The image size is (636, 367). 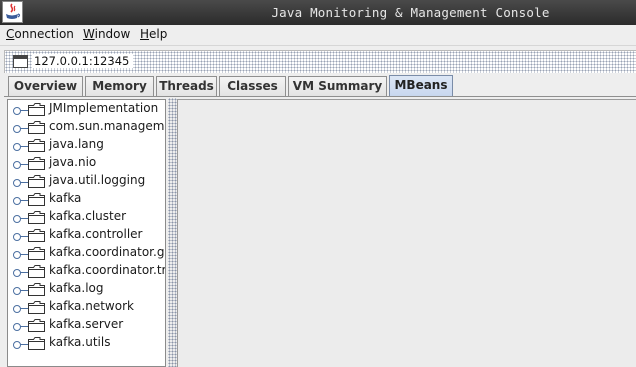 What do you see at coordinates (107, 126) in the screenshot?
I see `tree-node-label: com.sun.management` at bounding box center [107, 126].